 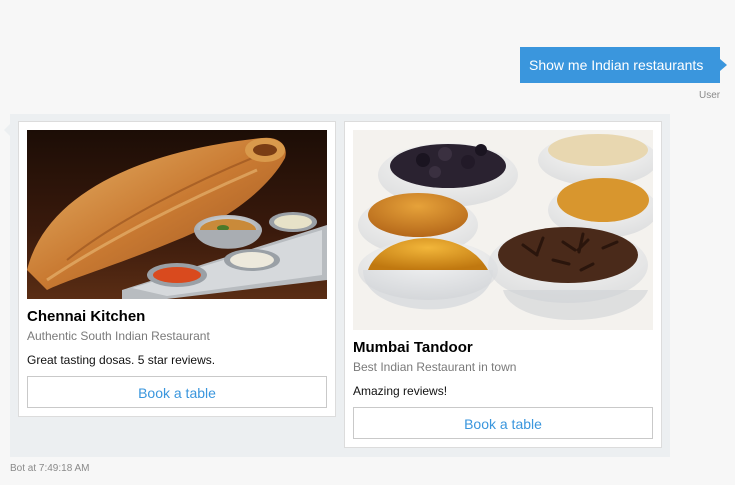 I want to click on card-subtitle: Authentic South Indian Restaurant, so click(x=118, y=336).